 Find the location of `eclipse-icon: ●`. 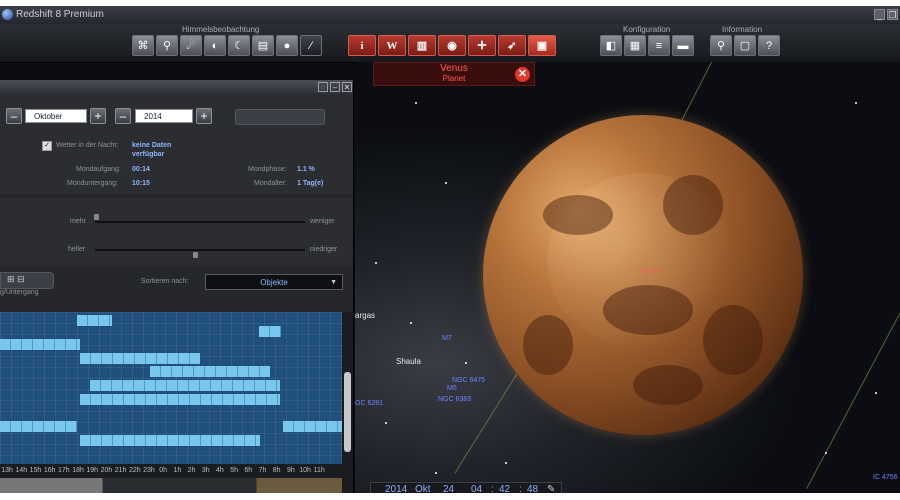

eclipse-icon: ● is located at coordinates (287, 45).